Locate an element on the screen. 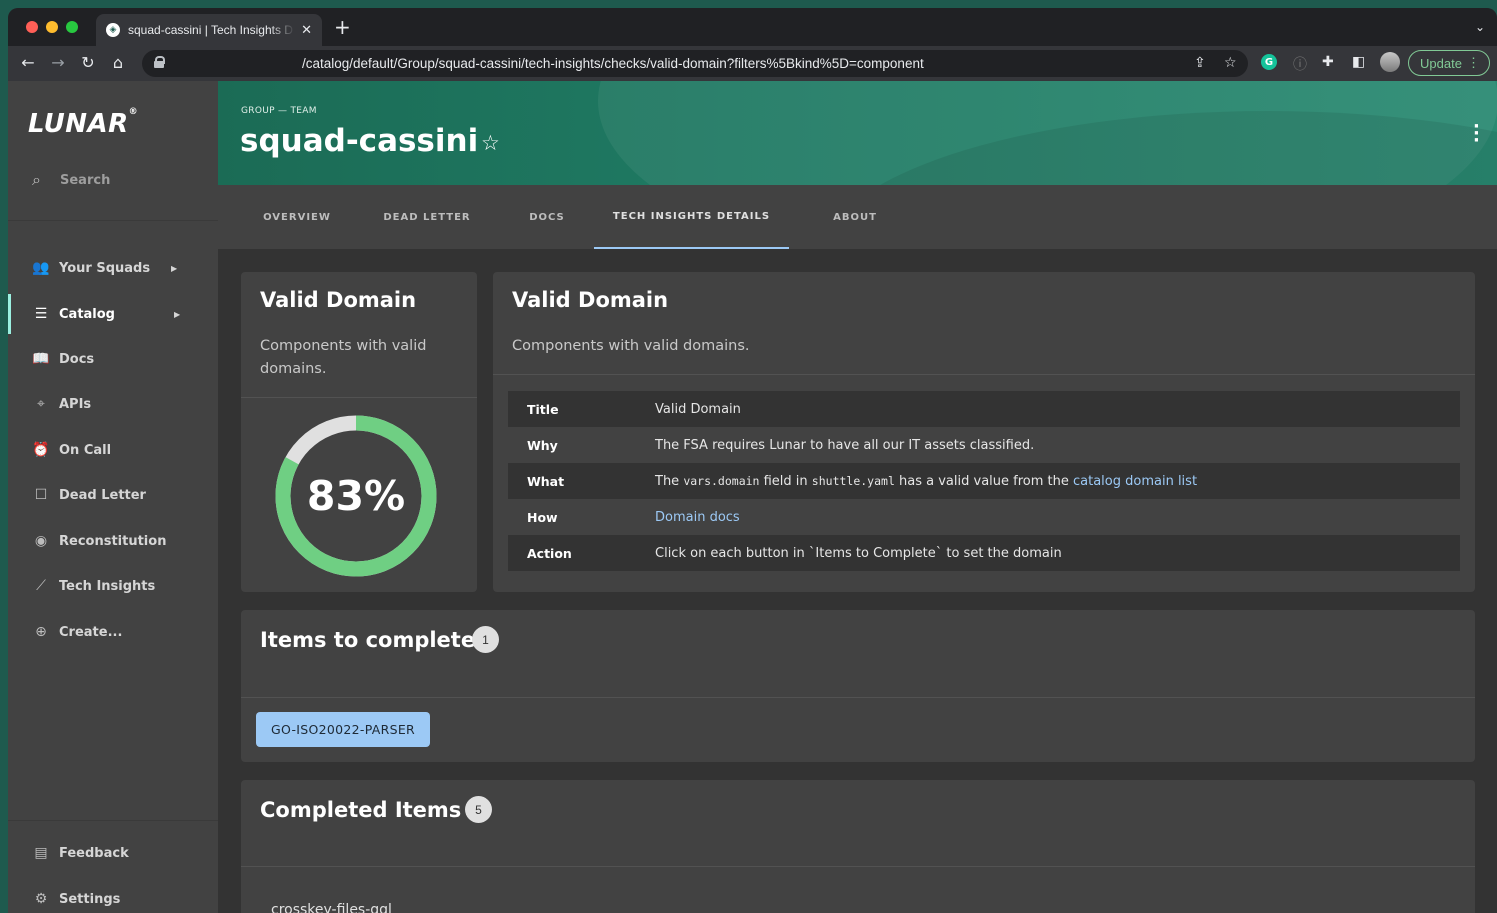  sidebar-item-feedback: ▤ Feedback is located at coordinates (113, 853).